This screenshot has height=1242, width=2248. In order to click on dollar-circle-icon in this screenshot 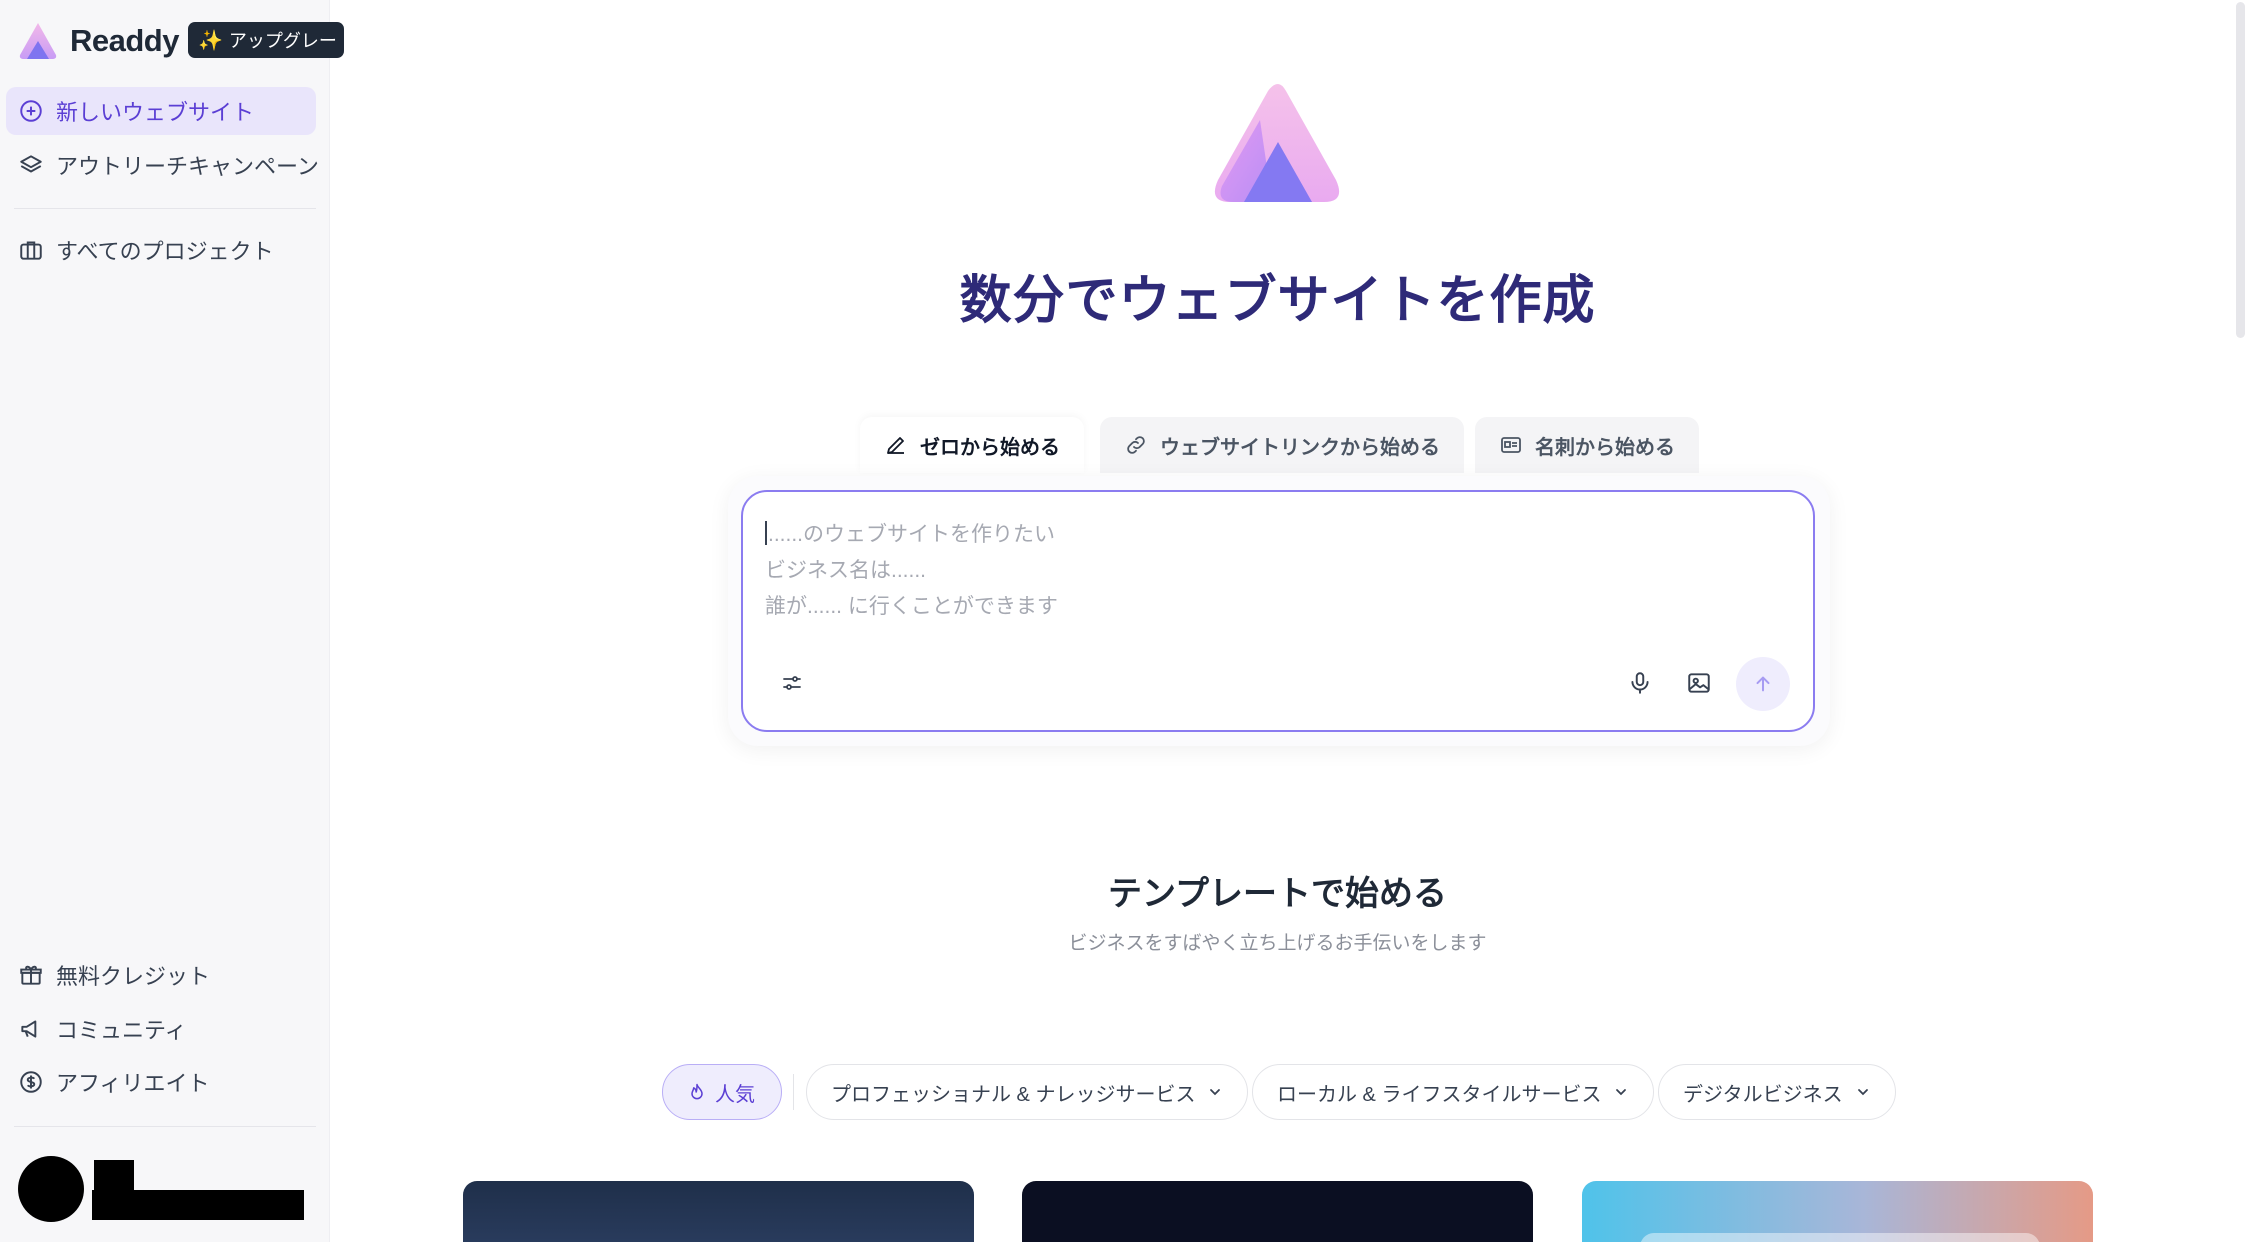, I will do `click(31, 1082)`.